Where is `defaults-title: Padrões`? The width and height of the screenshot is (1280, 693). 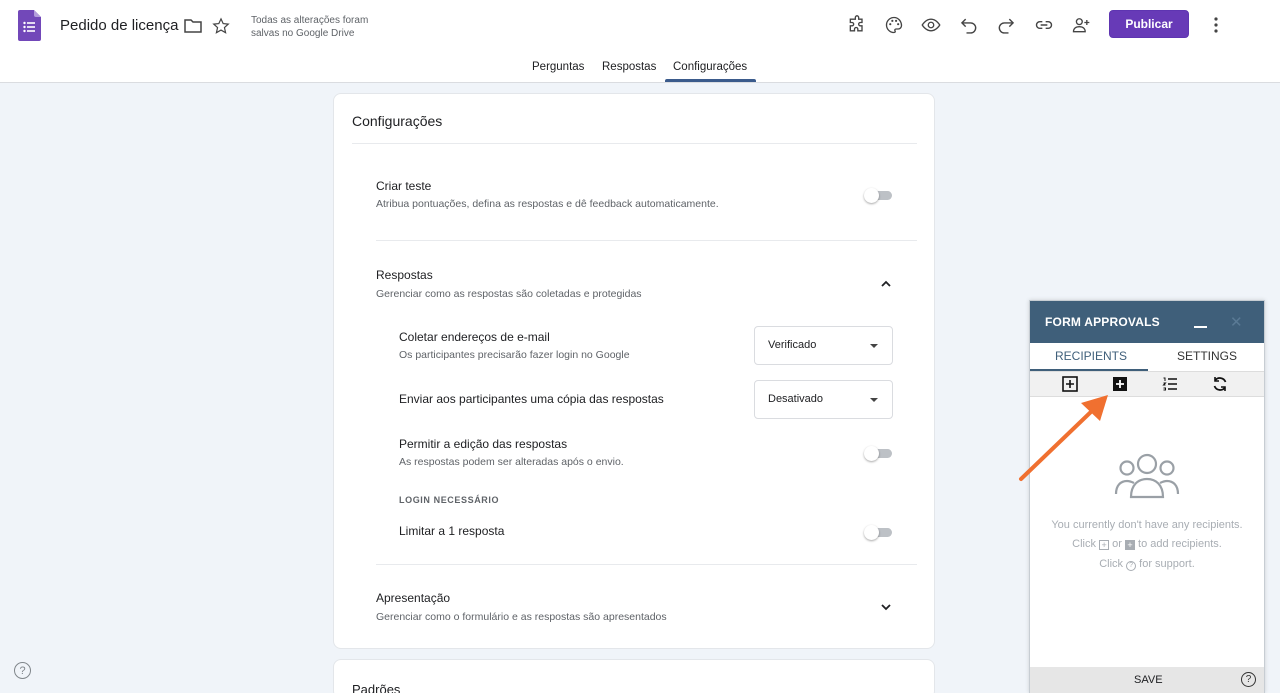
defaults-title: Padrões is located at coordinates (376, 687).